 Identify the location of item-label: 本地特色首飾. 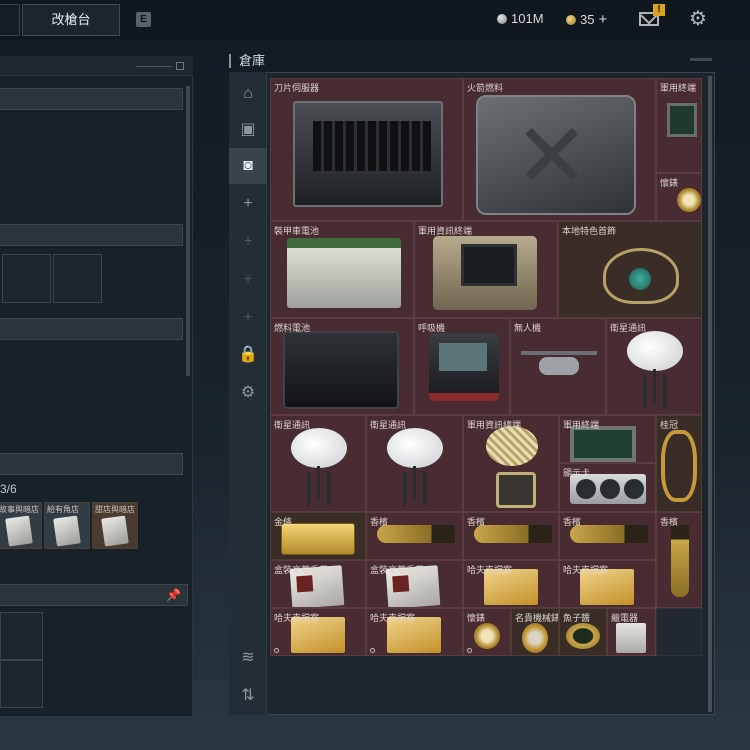
(589, 231).